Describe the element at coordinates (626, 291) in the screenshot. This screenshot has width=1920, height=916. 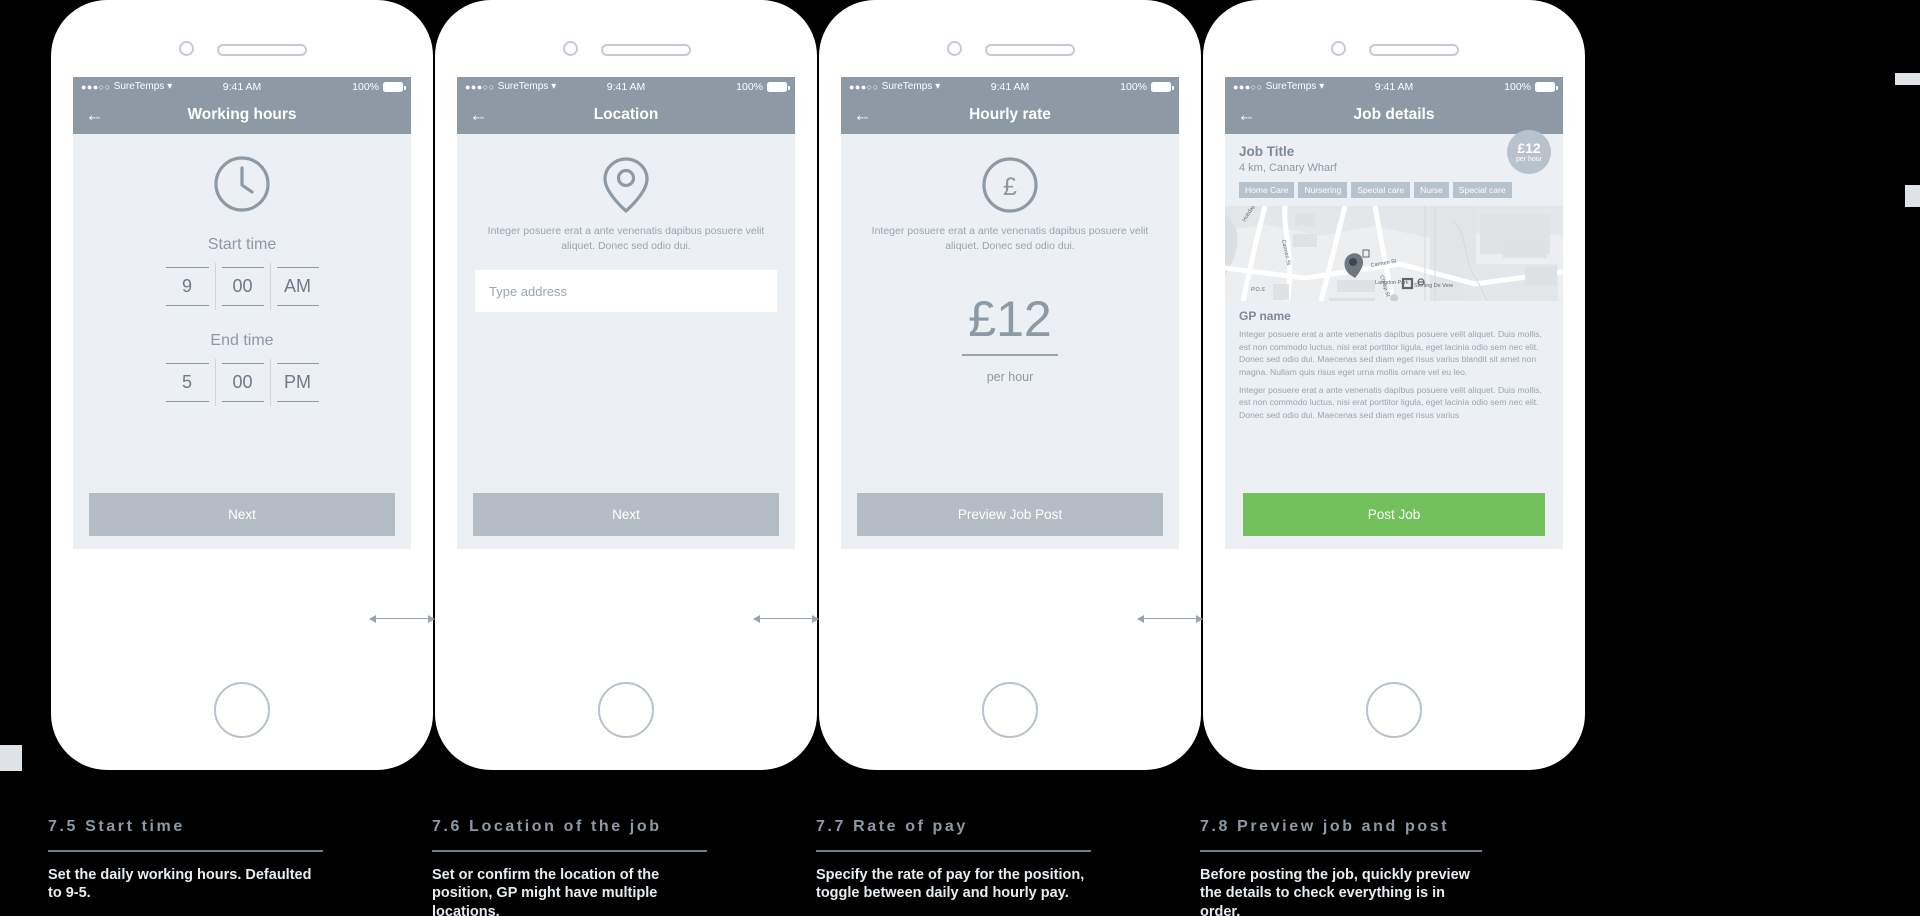
I see `address-input: Type address` at that location.